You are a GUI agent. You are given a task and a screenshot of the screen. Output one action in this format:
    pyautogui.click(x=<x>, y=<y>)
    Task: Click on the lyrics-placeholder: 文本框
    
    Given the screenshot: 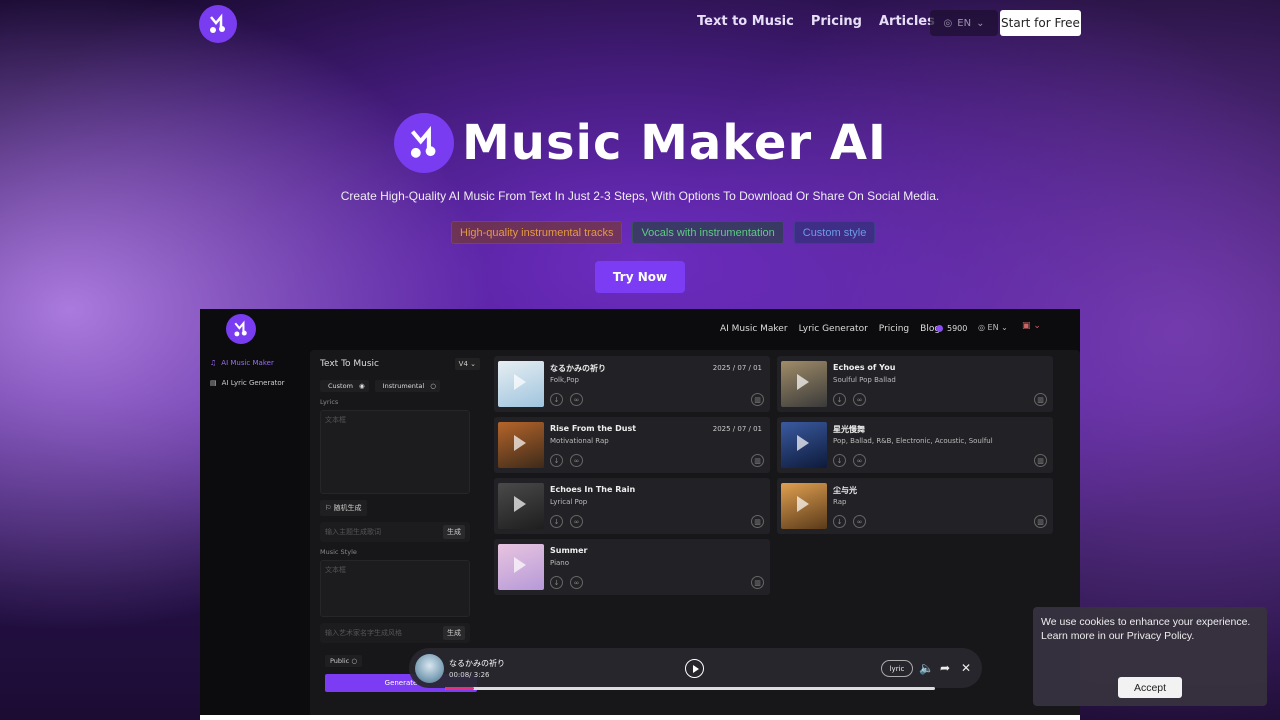 What is the action you would take?
    pyautogui.click(x=335, y=420)
    